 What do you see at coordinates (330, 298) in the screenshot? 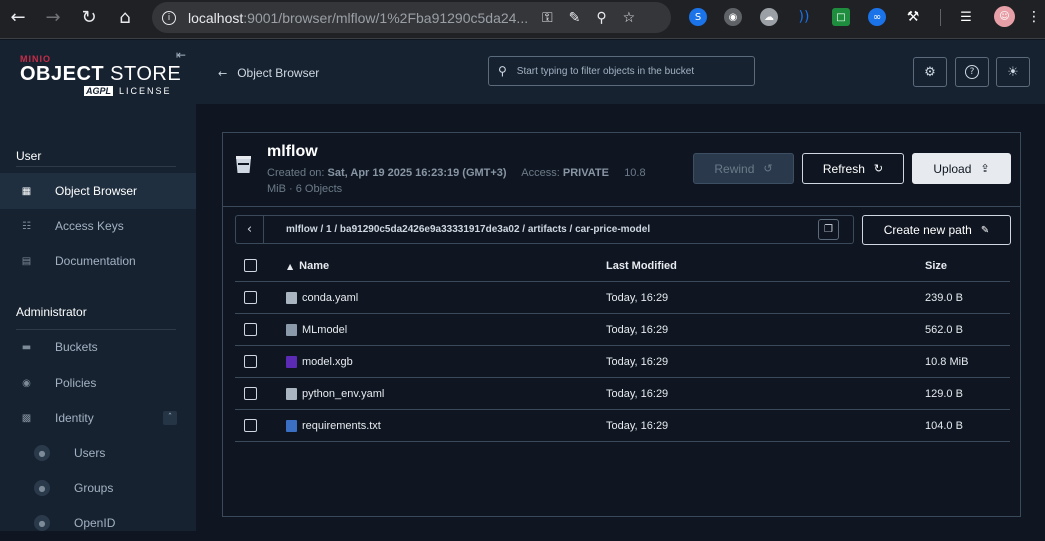
I see `file-name: conda.yaml` at bounding box center [330, 298].